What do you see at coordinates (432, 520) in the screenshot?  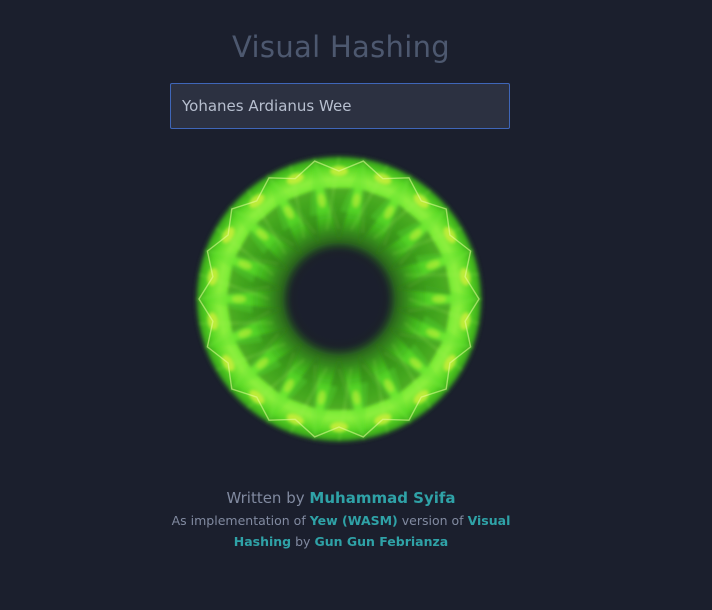 I see `version-of-text: version of` at bounding box center [432, 520].